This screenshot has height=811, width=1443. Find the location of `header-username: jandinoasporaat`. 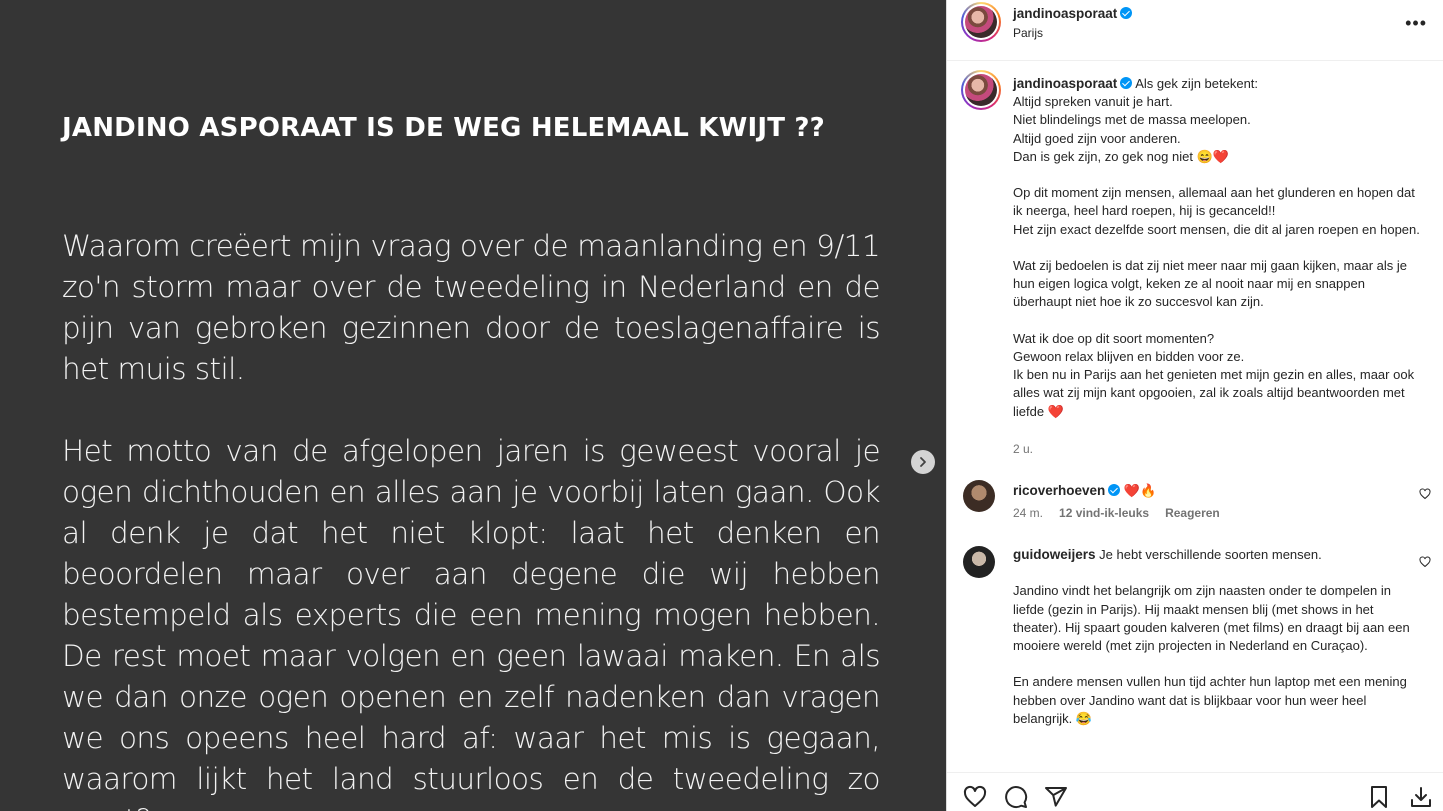

header-username: jandinoasporaat is located at coordinates (1073, 13).